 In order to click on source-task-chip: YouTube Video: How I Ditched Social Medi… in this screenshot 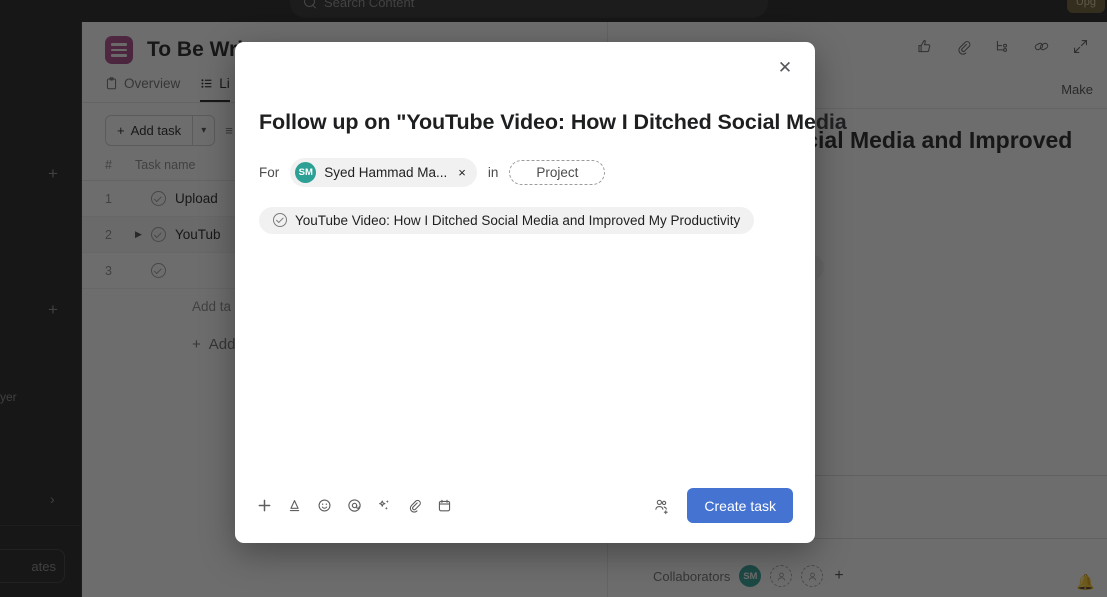, I will do `click(507, 220)`.